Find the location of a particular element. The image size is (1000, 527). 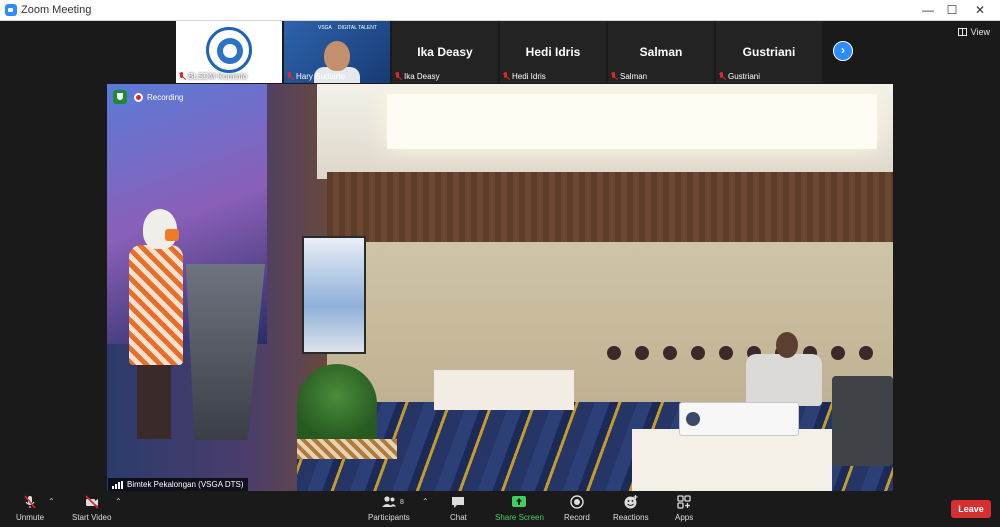

leave-button: Leave is located at coordinates (971, 509).